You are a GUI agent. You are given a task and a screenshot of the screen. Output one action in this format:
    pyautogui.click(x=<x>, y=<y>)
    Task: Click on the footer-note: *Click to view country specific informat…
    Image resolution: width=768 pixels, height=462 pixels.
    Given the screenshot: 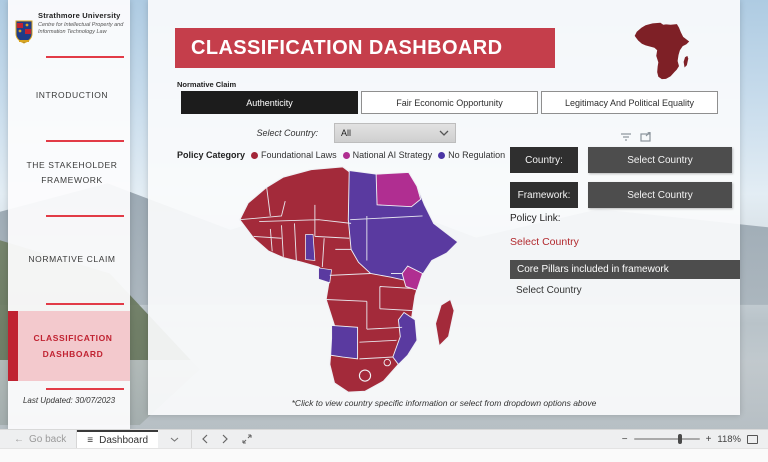 What is the action you would take?
    pyautogui.click(x=444, y=403)
    